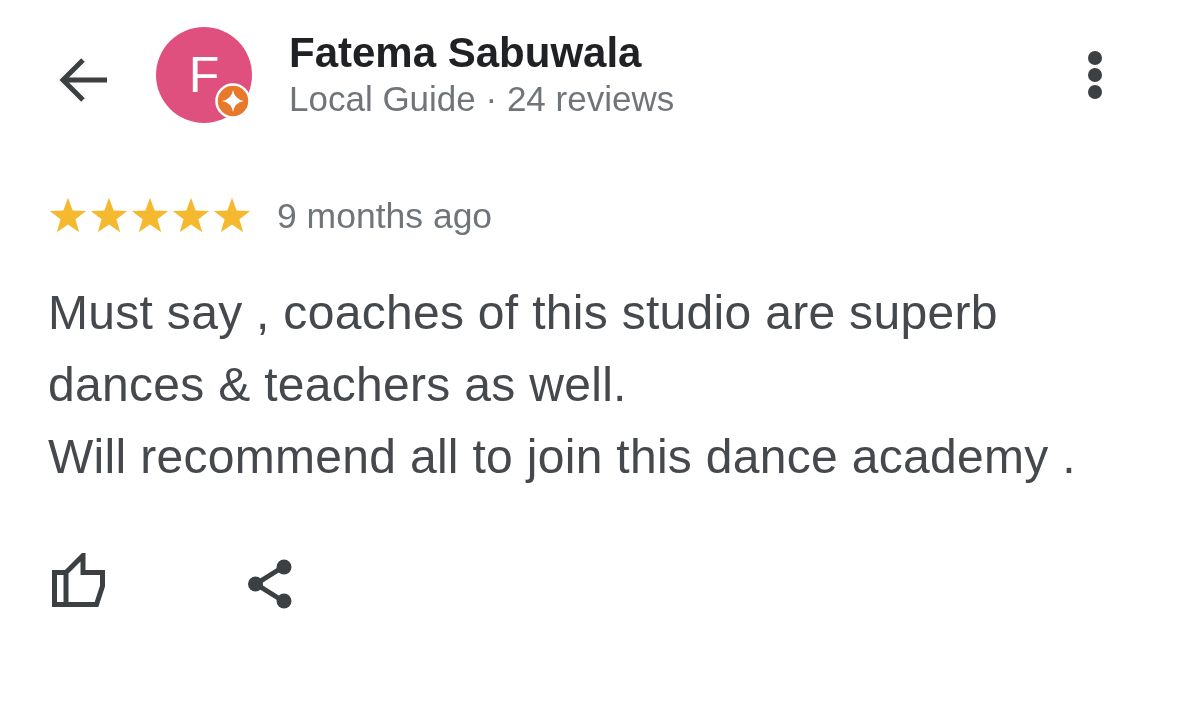 Image resolution: width=1179 pixels, height=720 pixels. Describe the element at coordinates (80, 580) in the screenshot. I see `thumbs-up-icon` at that location.